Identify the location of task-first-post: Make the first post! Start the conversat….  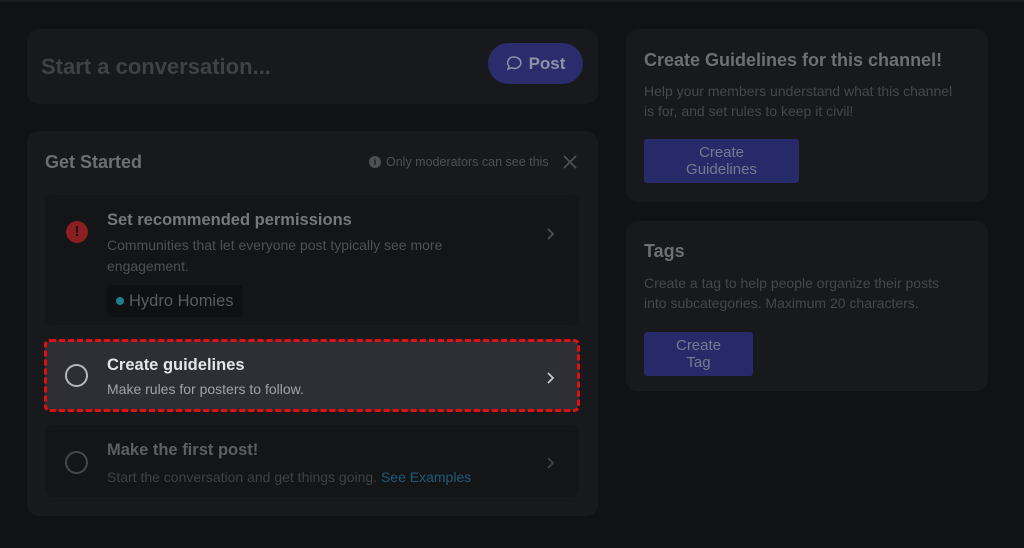
(312, 461).